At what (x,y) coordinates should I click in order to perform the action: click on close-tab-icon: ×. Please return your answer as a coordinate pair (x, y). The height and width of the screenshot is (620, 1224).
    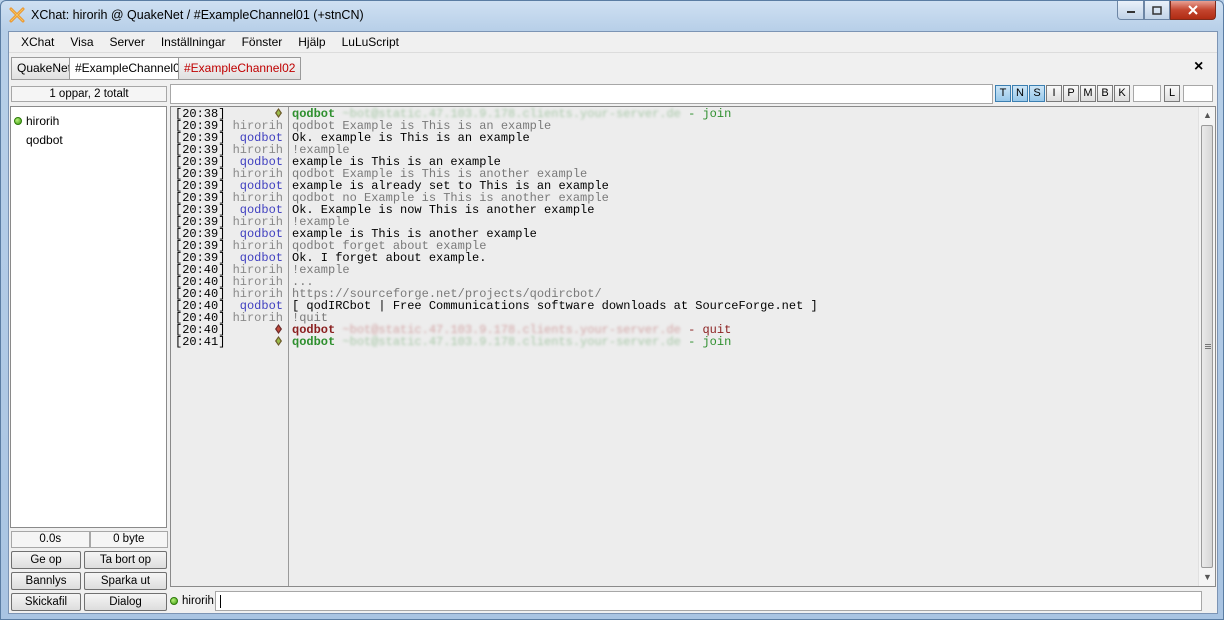
    Looking at the image, I should click on (1198, 67).